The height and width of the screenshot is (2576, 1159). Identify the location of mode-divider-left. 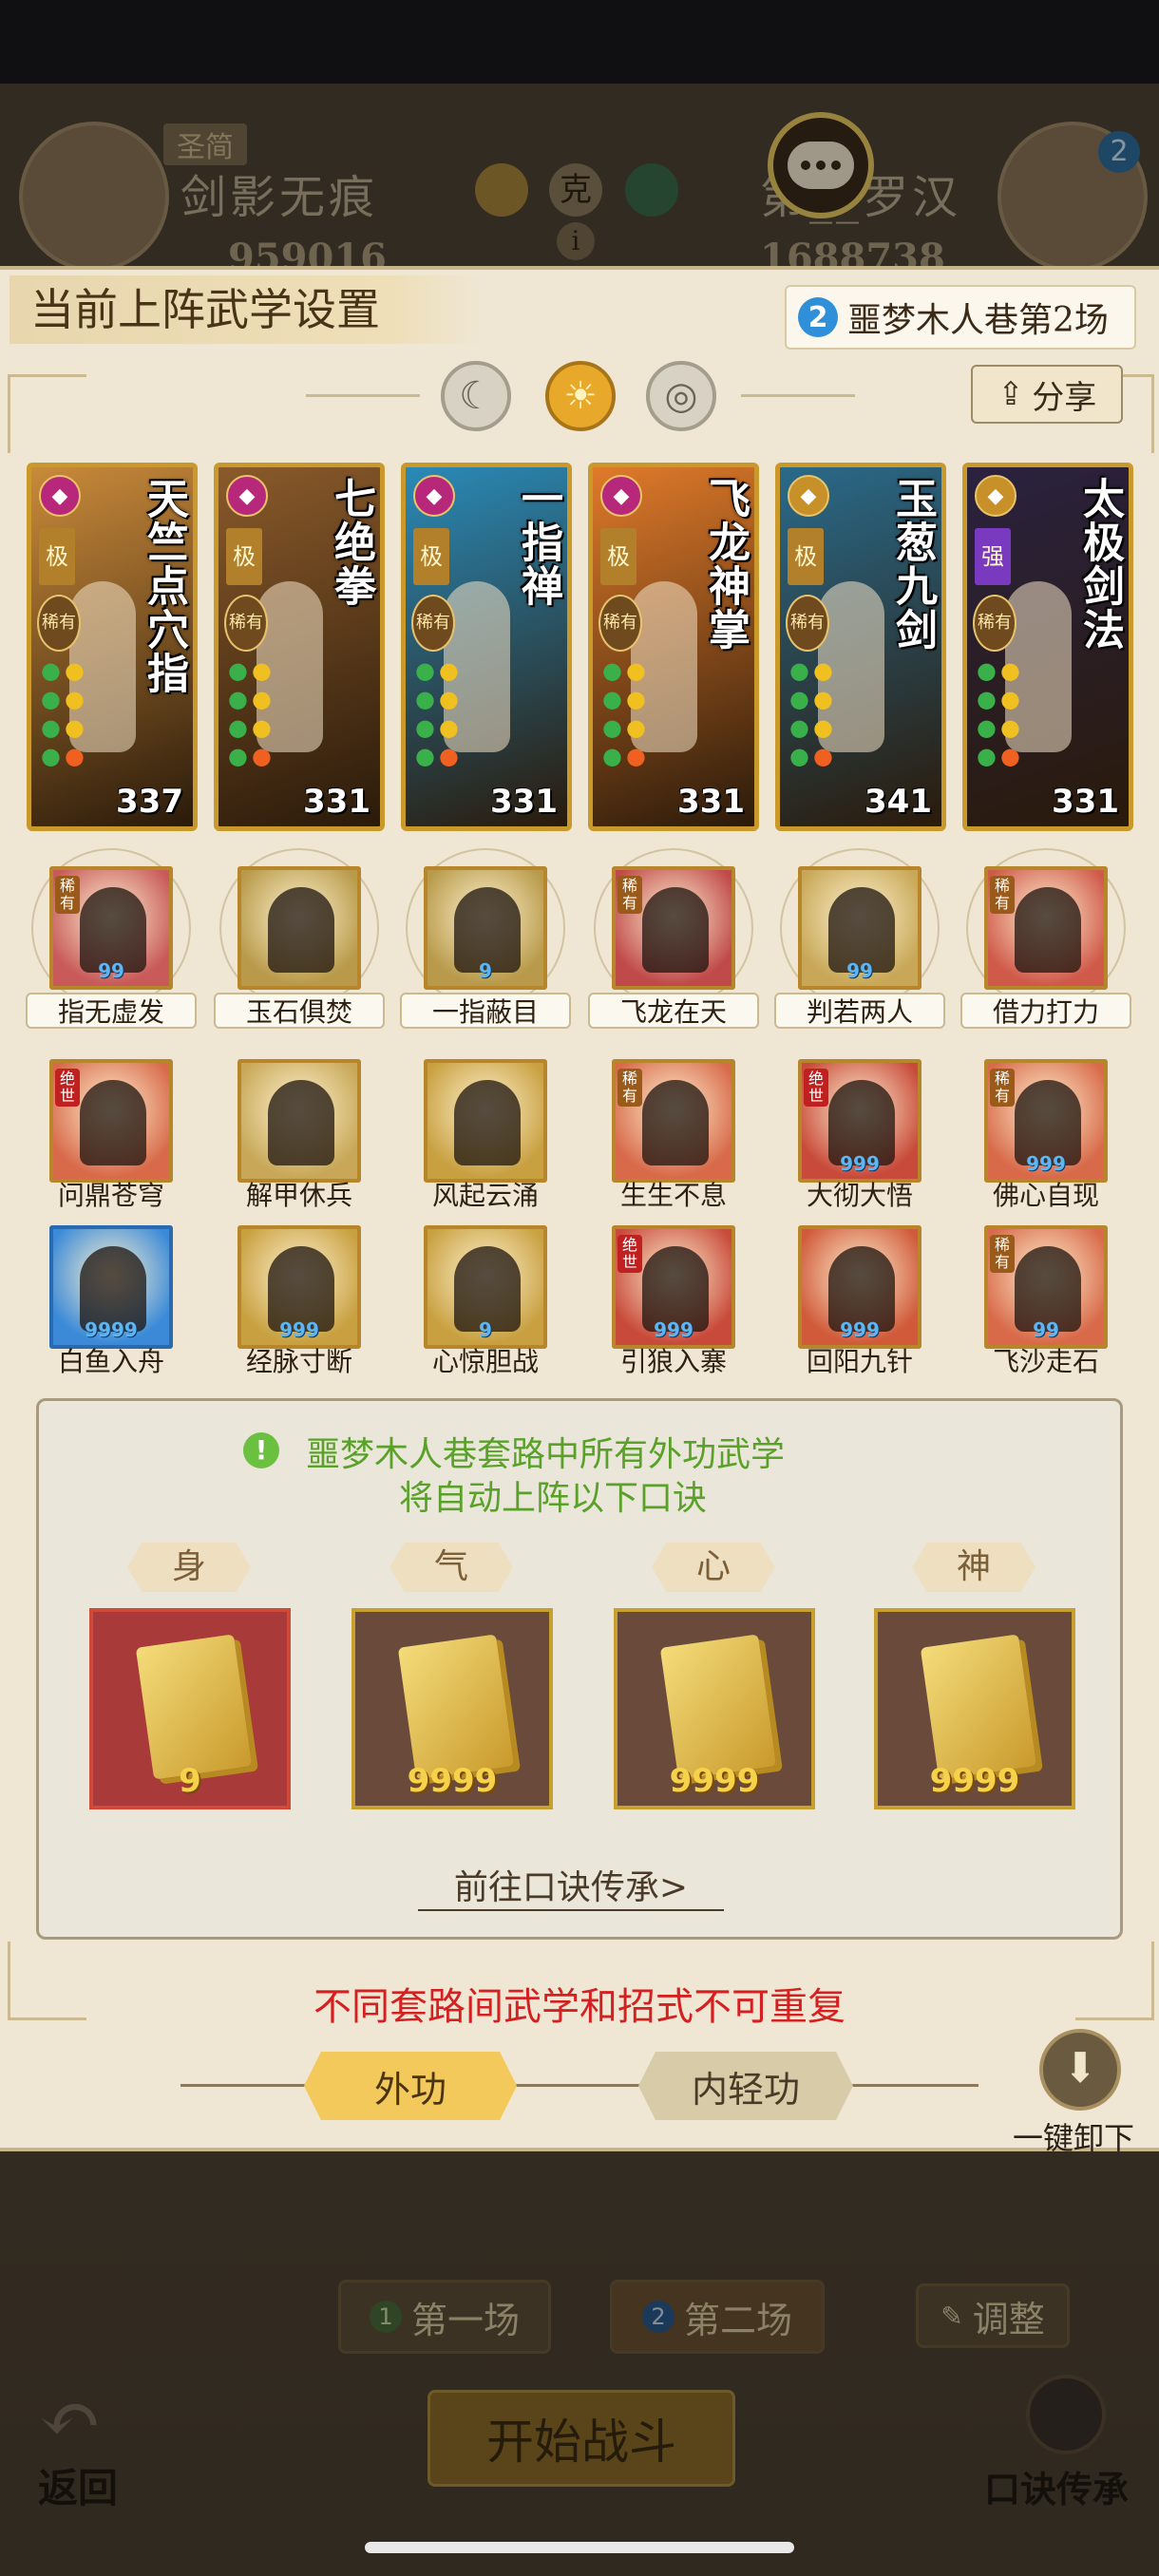
(363, 395).